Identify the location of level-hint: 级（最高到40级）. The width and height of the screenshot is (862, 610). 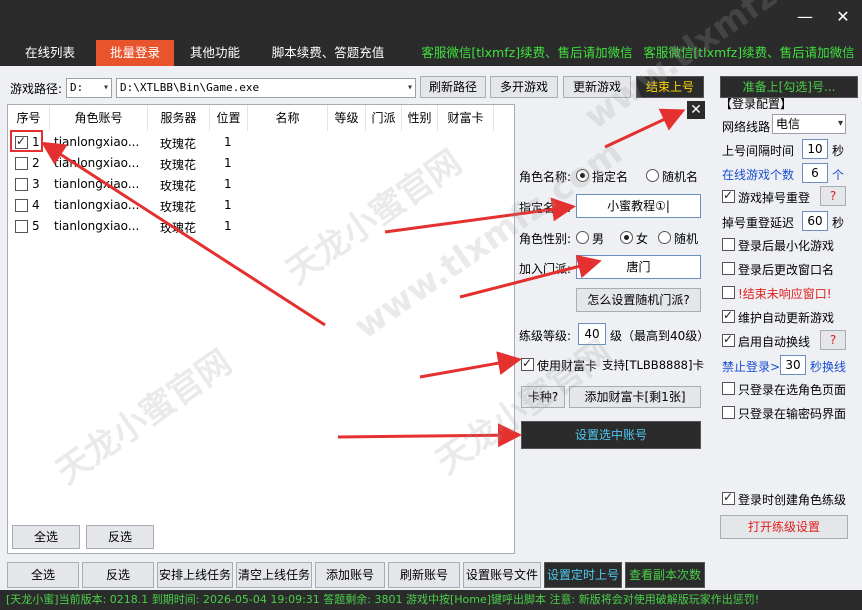
(660, 336).